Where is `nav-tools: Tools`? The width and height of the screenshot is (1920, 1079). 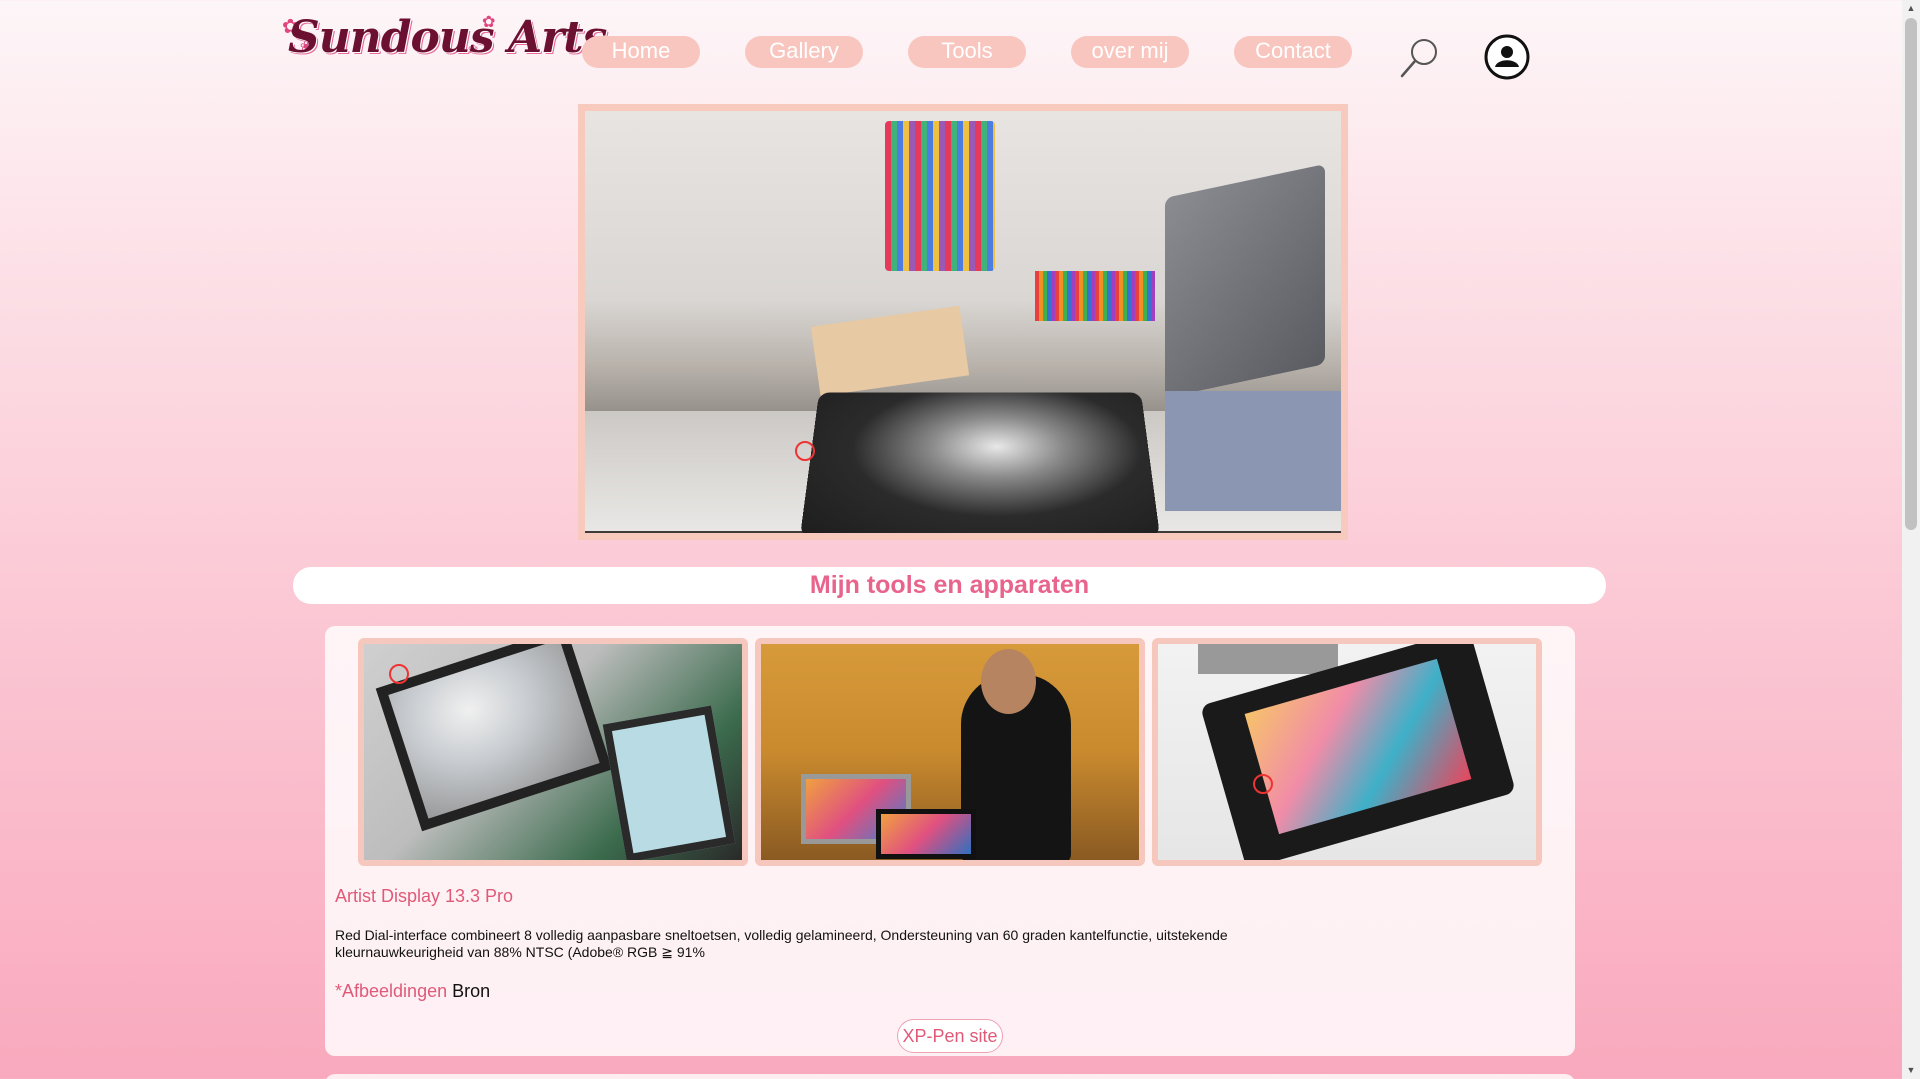 nav-tools: Tools is located at coordinates (967, 52).